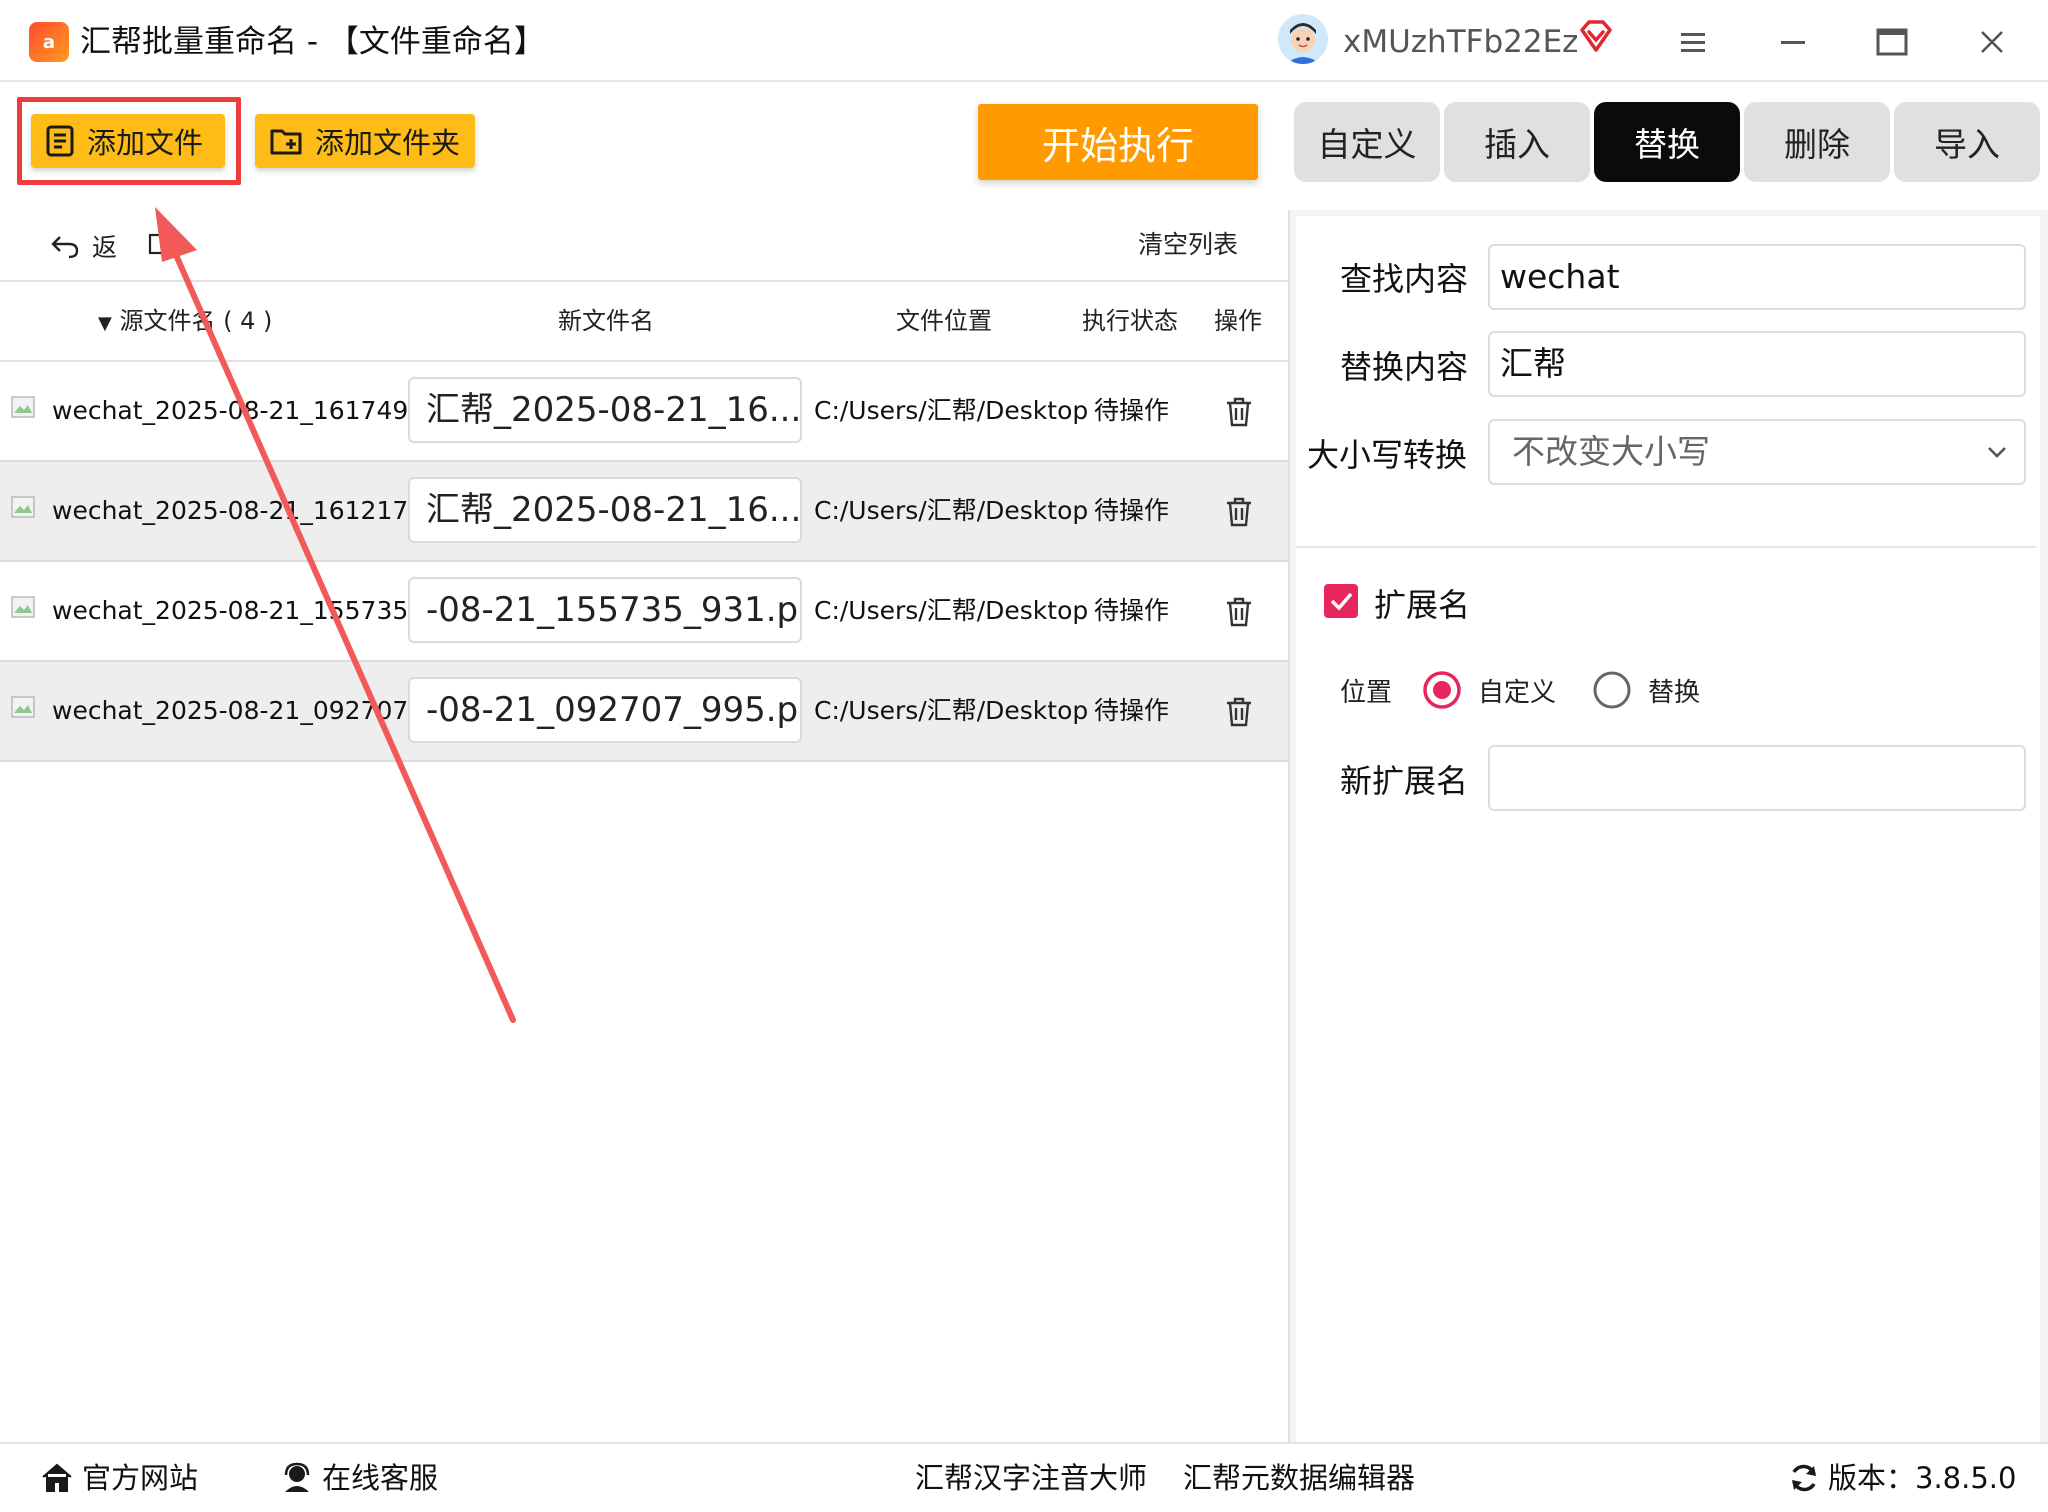 Image resolution: width=2048 pixels, height=1512 pixels. I want to click on online-support-label: 在线客服, so click(380, 1478).